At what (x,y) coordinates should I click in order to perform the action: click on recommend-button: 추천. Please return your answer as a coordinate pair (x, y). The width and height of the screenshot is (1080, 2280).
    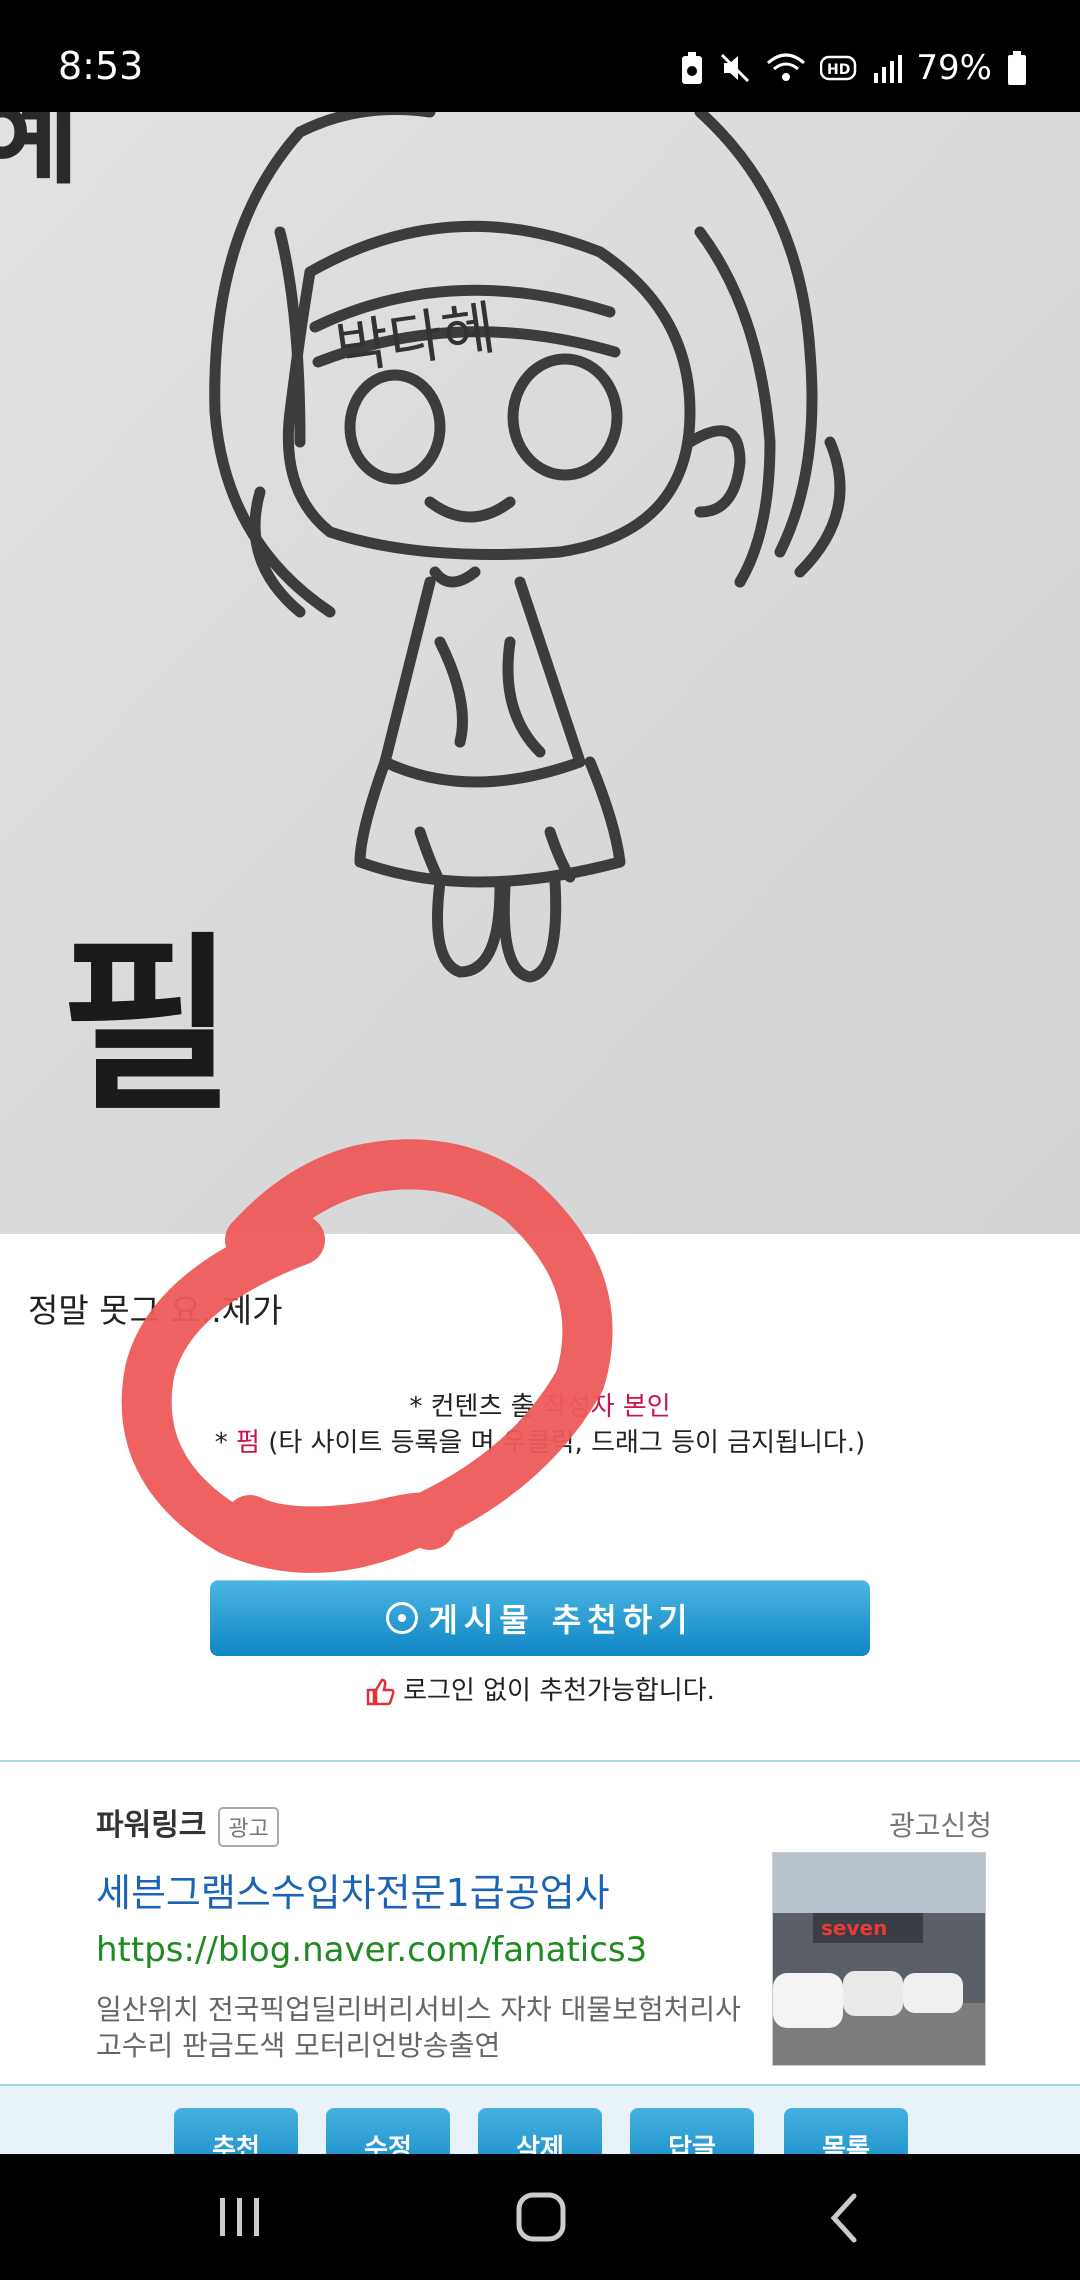
    Looking at the image, I should click on (236, 2132).